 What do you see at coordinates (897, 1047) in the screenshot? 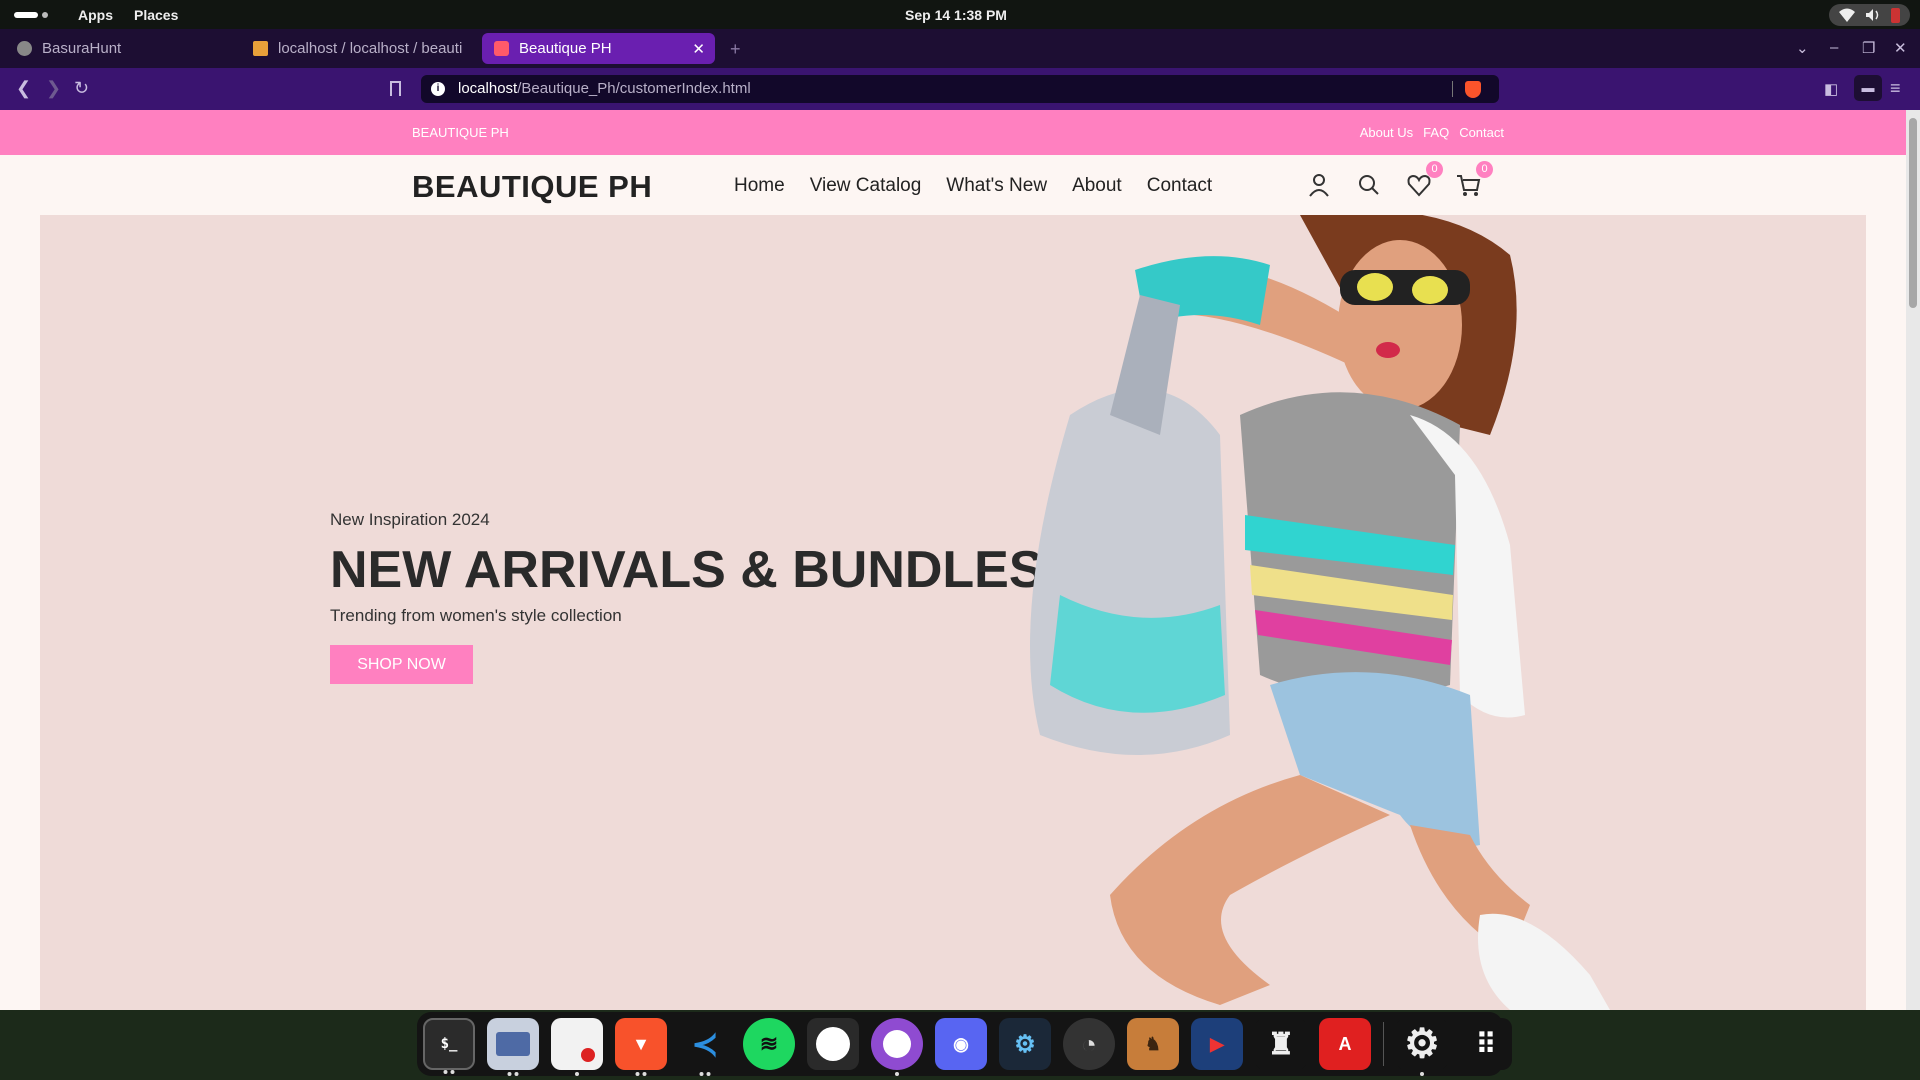
I see `github-purple-icon` at bounding box center [897, 1047].